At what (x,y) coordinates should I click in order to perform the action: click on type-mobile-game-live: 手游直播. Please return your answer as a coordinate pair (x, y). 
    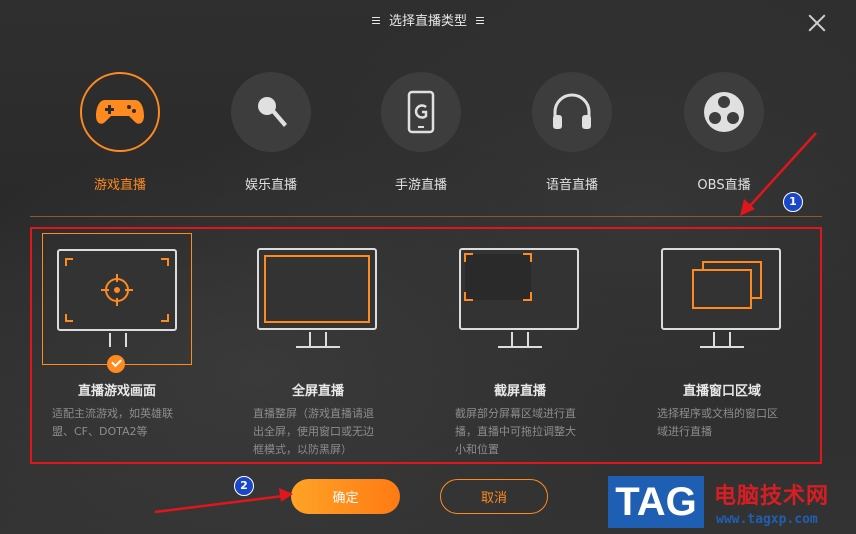
    Looking at the image, I should click on (421, 132).